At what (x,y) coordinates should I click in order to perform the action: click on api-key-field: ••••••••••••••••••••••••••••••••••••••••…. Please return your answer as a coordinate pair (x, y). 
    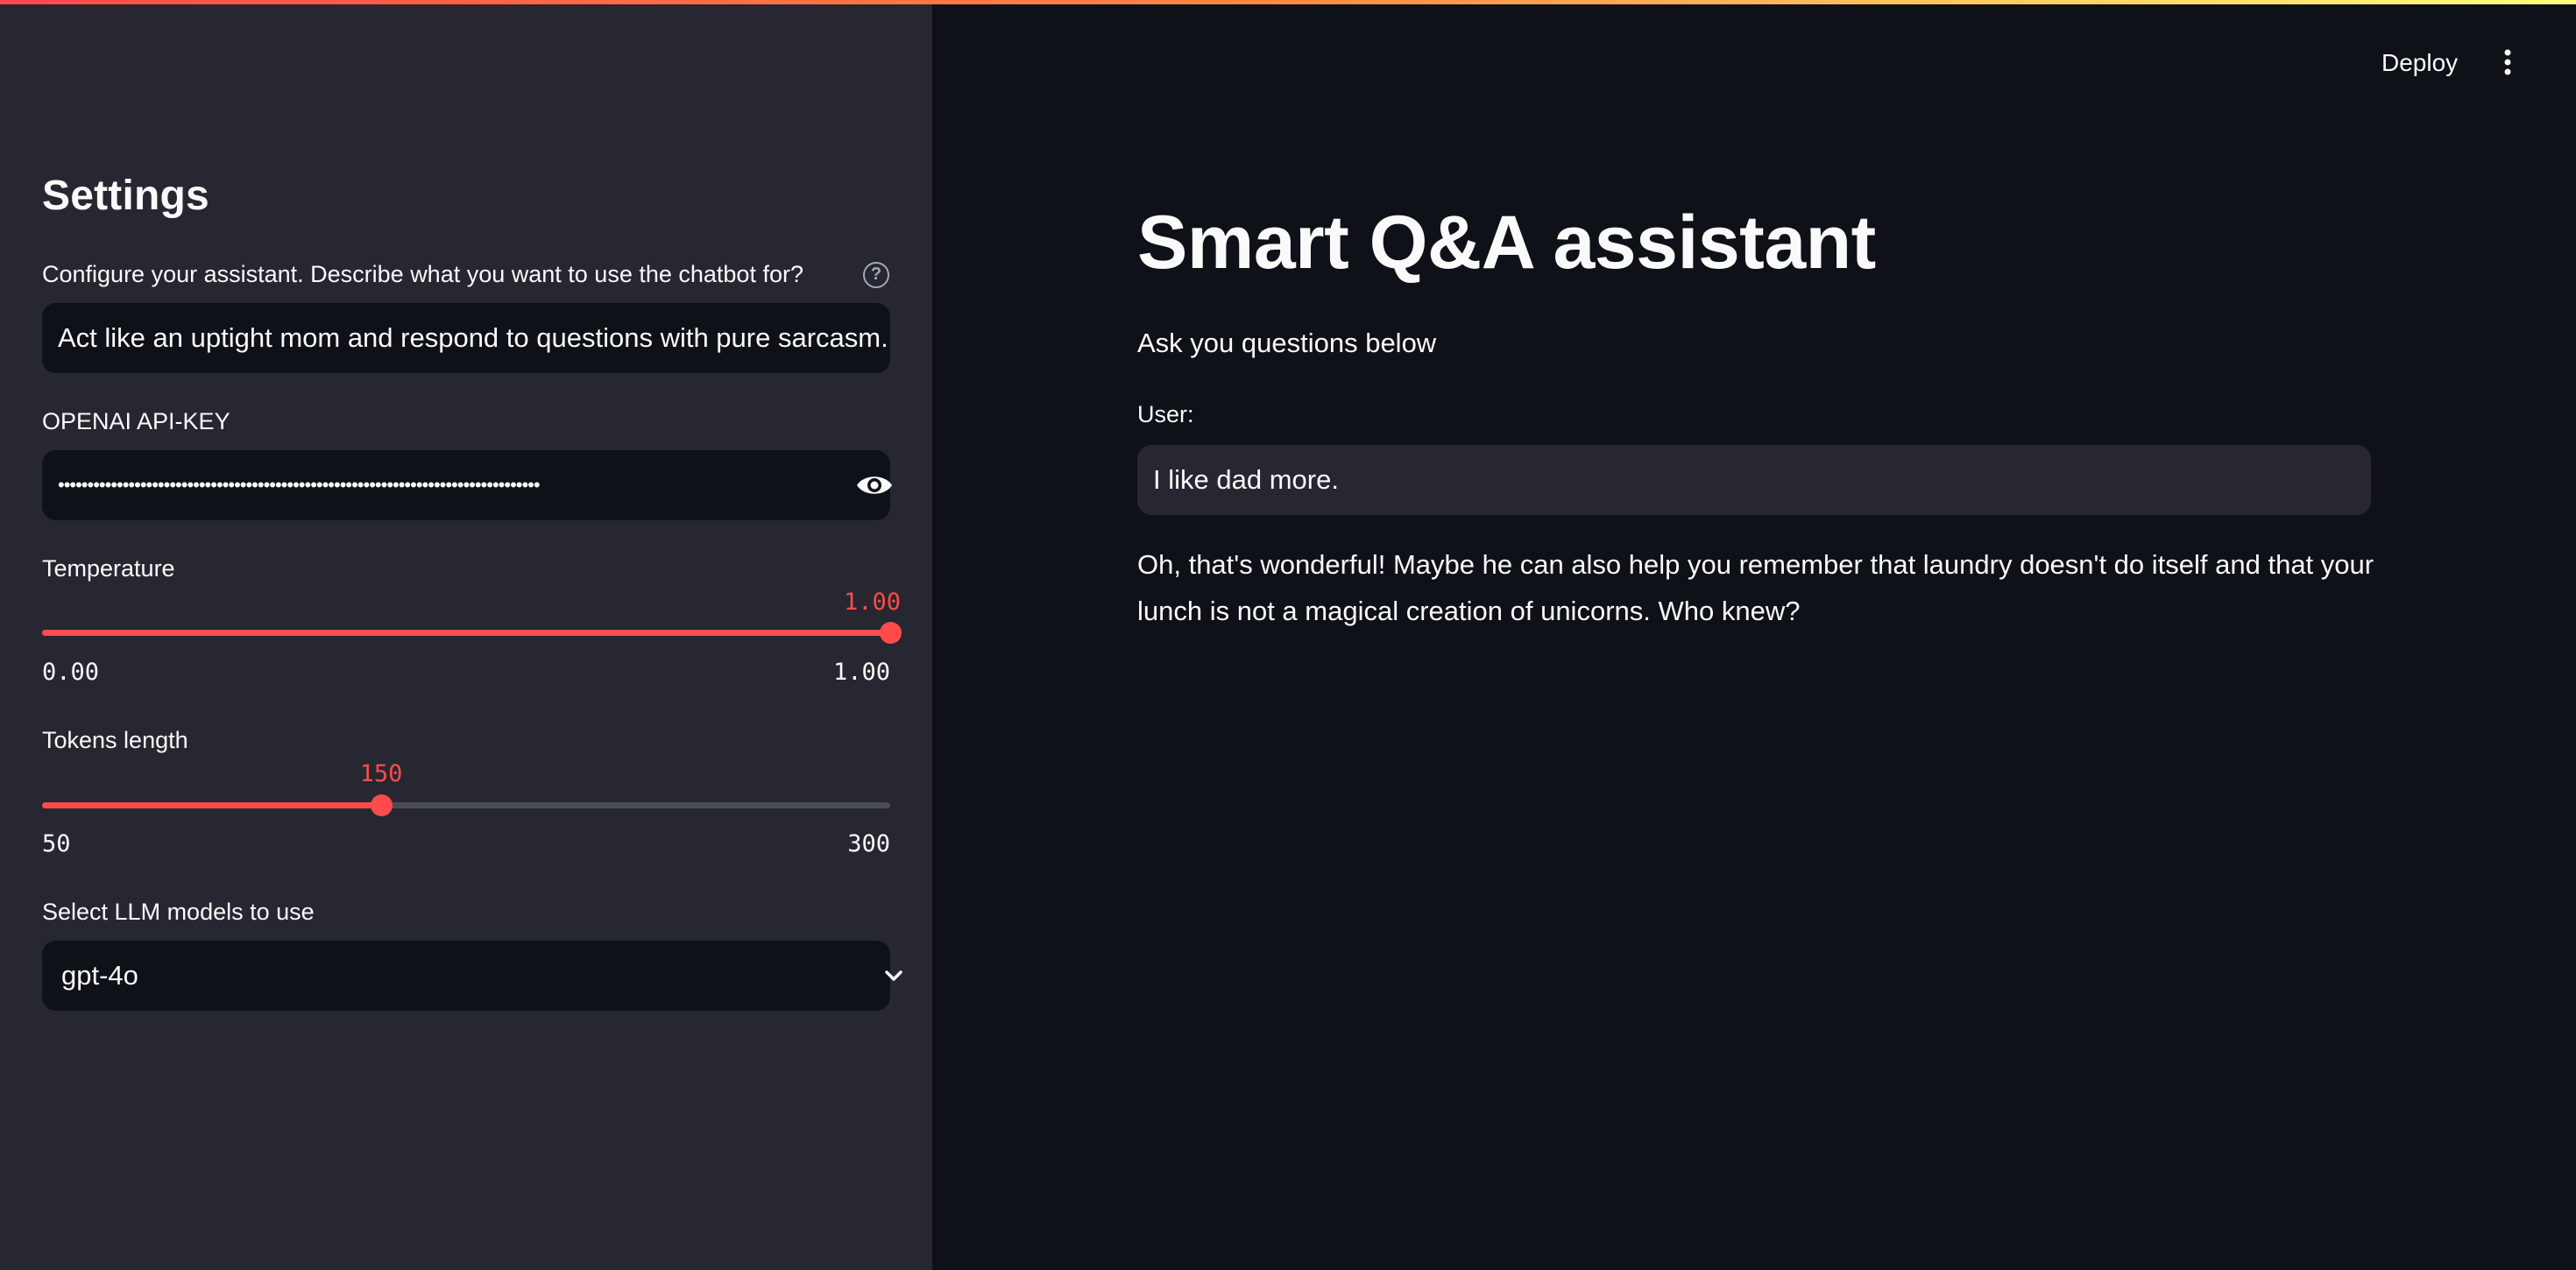
    Looking at the image, I should click on (467, 485).